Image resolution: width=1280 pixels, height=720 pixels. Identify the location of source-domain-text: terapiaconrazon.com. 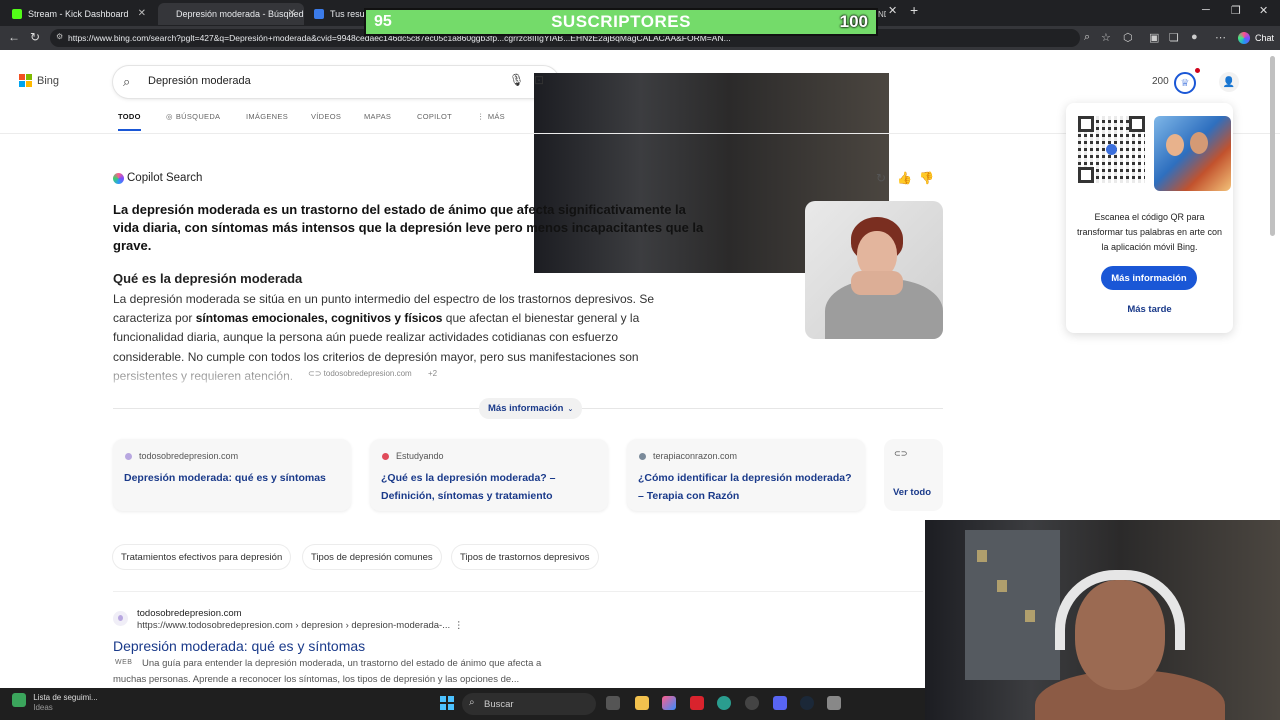
(695, 456).